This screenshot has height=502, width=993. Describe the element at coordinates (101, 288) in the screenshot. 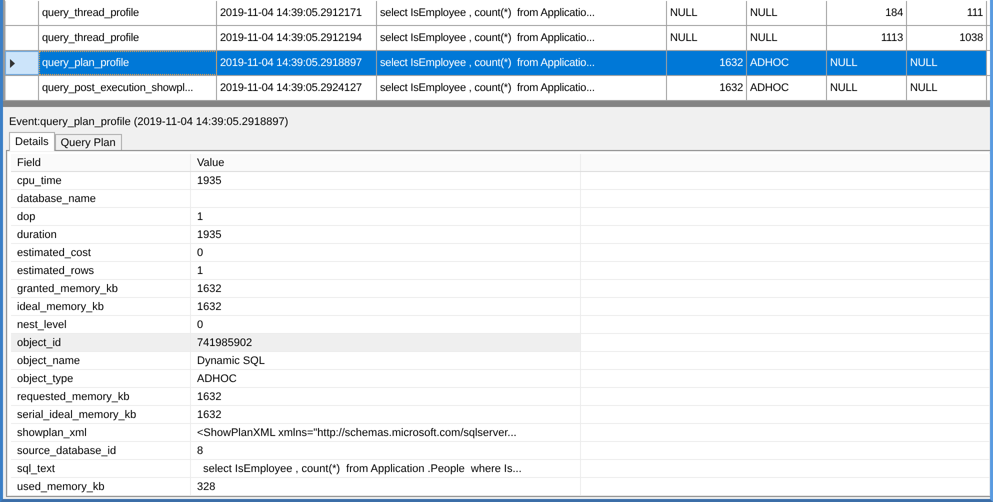

I see `table-cell: granted_memory_kb` at that location.